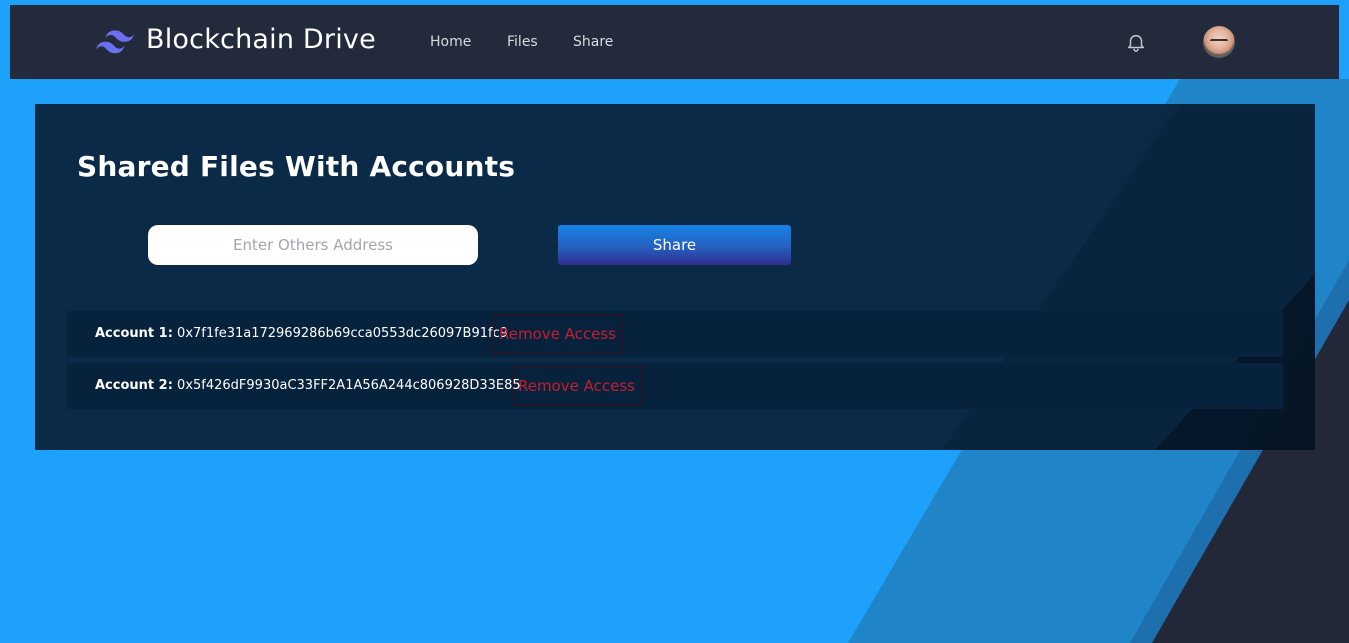 The width and height of the screenshot is (1349, 643). Describe the element at coordinates (134, 333) in the screenshot. I see `account-label: Account 1:` at that location.